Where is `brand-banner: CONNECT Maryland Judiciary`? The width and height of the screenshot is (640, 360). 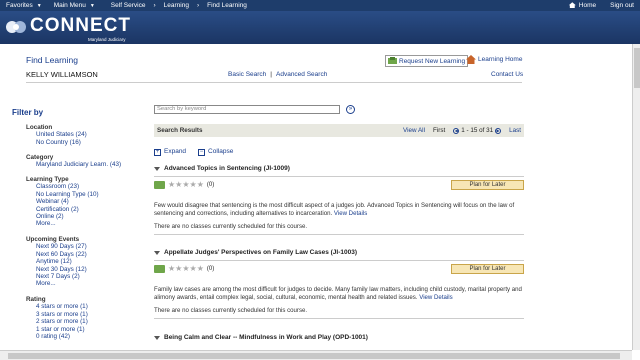
brand-banner: CONNECT Maryland Judiciary is located at coordinates (320, 27).